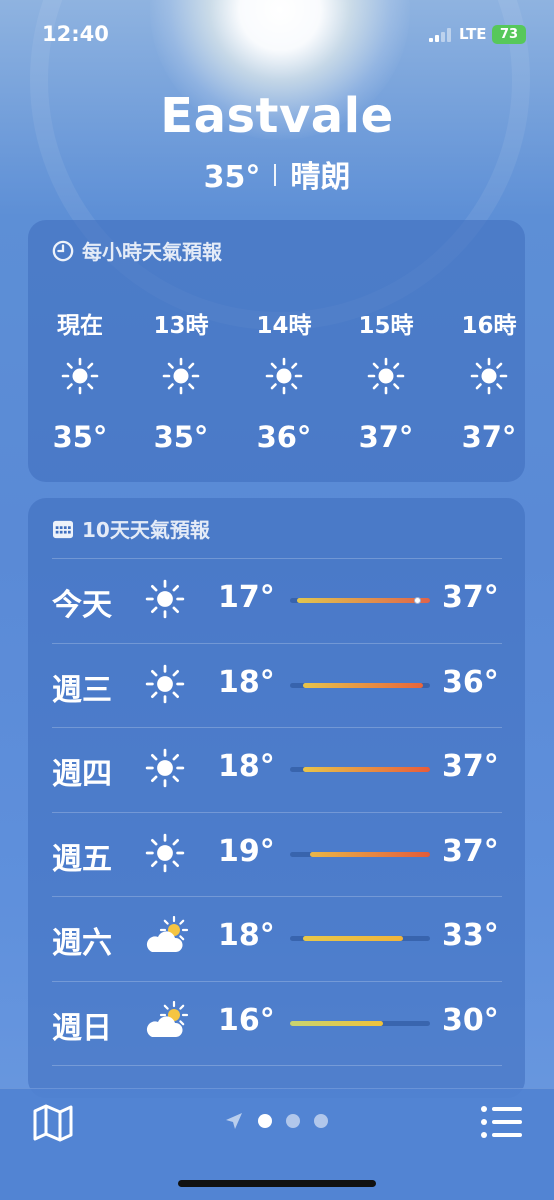 This screenshot has width=554, height=1200. Describe the element at coordinates (470, 935) in the screenshot. I see `high-temperature: 33°` at that location.